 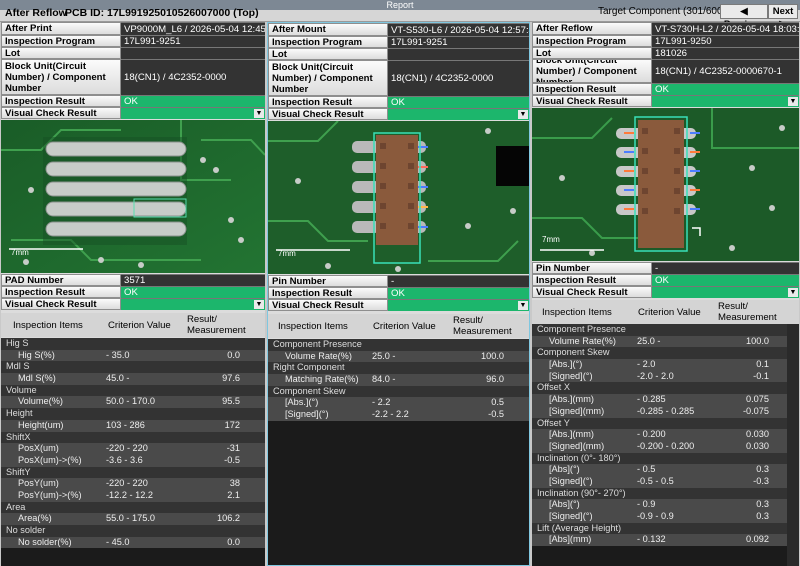 I want to click on group-row: Mdl S, so click(x=133, y=367).